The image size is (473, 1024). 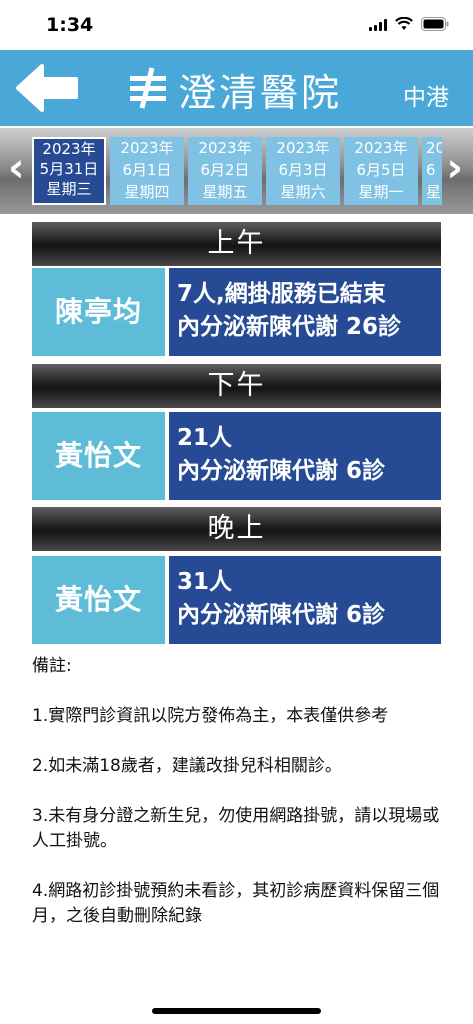 What do you see at coordinates (70, 25) in the screenshot?
I see `status-time: 1:34` at bounding box center [70, 25].